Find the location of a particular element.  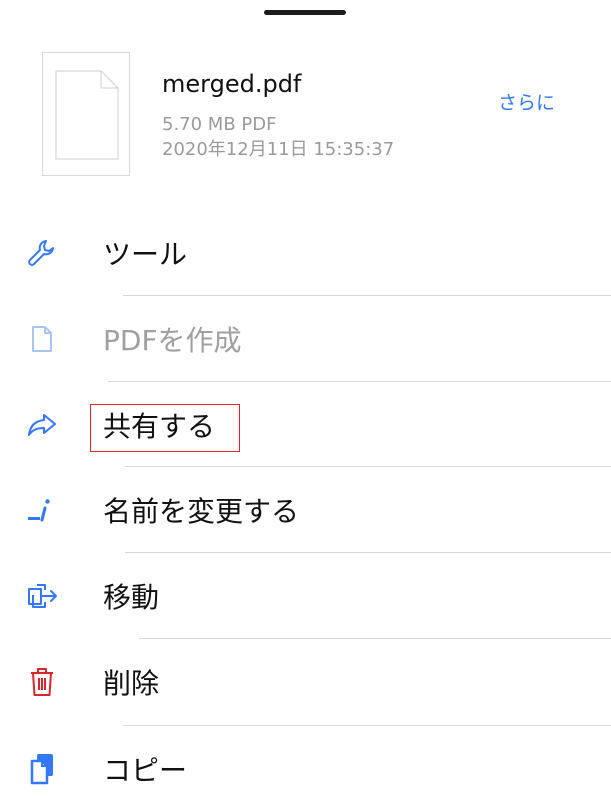

wrench-icon is located at coordinates (42, 253).